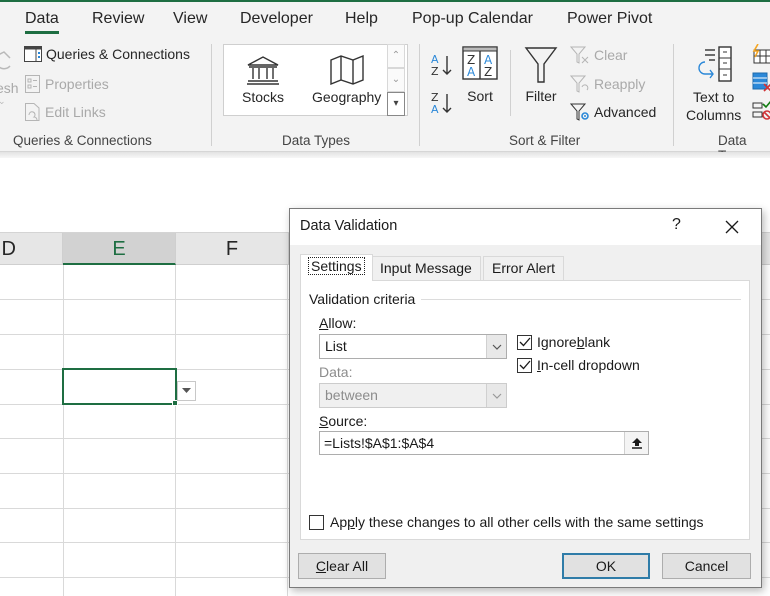 The height and width of the screenshot is (596, 770). I want to click on source-input: =Lists!$A$1:$A$4, so click(484, 443).